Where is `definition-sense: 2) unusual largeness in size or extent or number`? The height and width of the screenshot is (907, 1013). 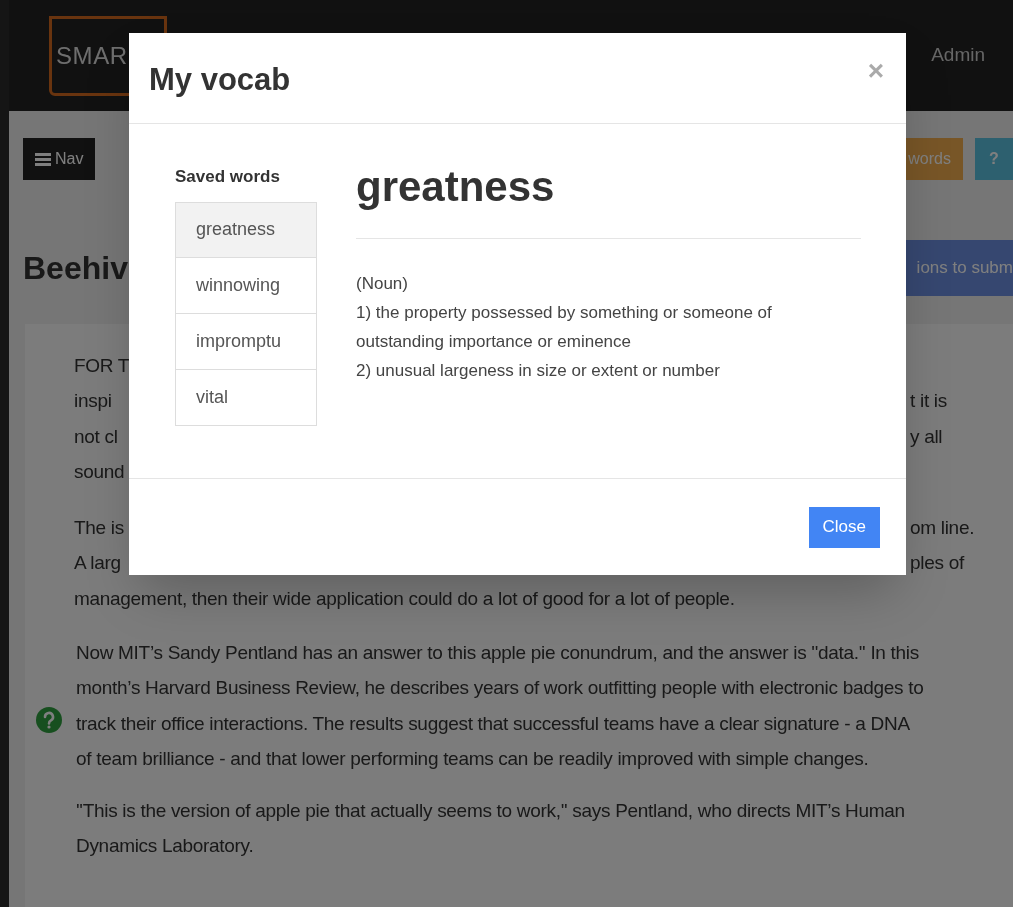 definition-sense: 2) unusual largeness in size or extent or number is located at coordinates (538, 371).